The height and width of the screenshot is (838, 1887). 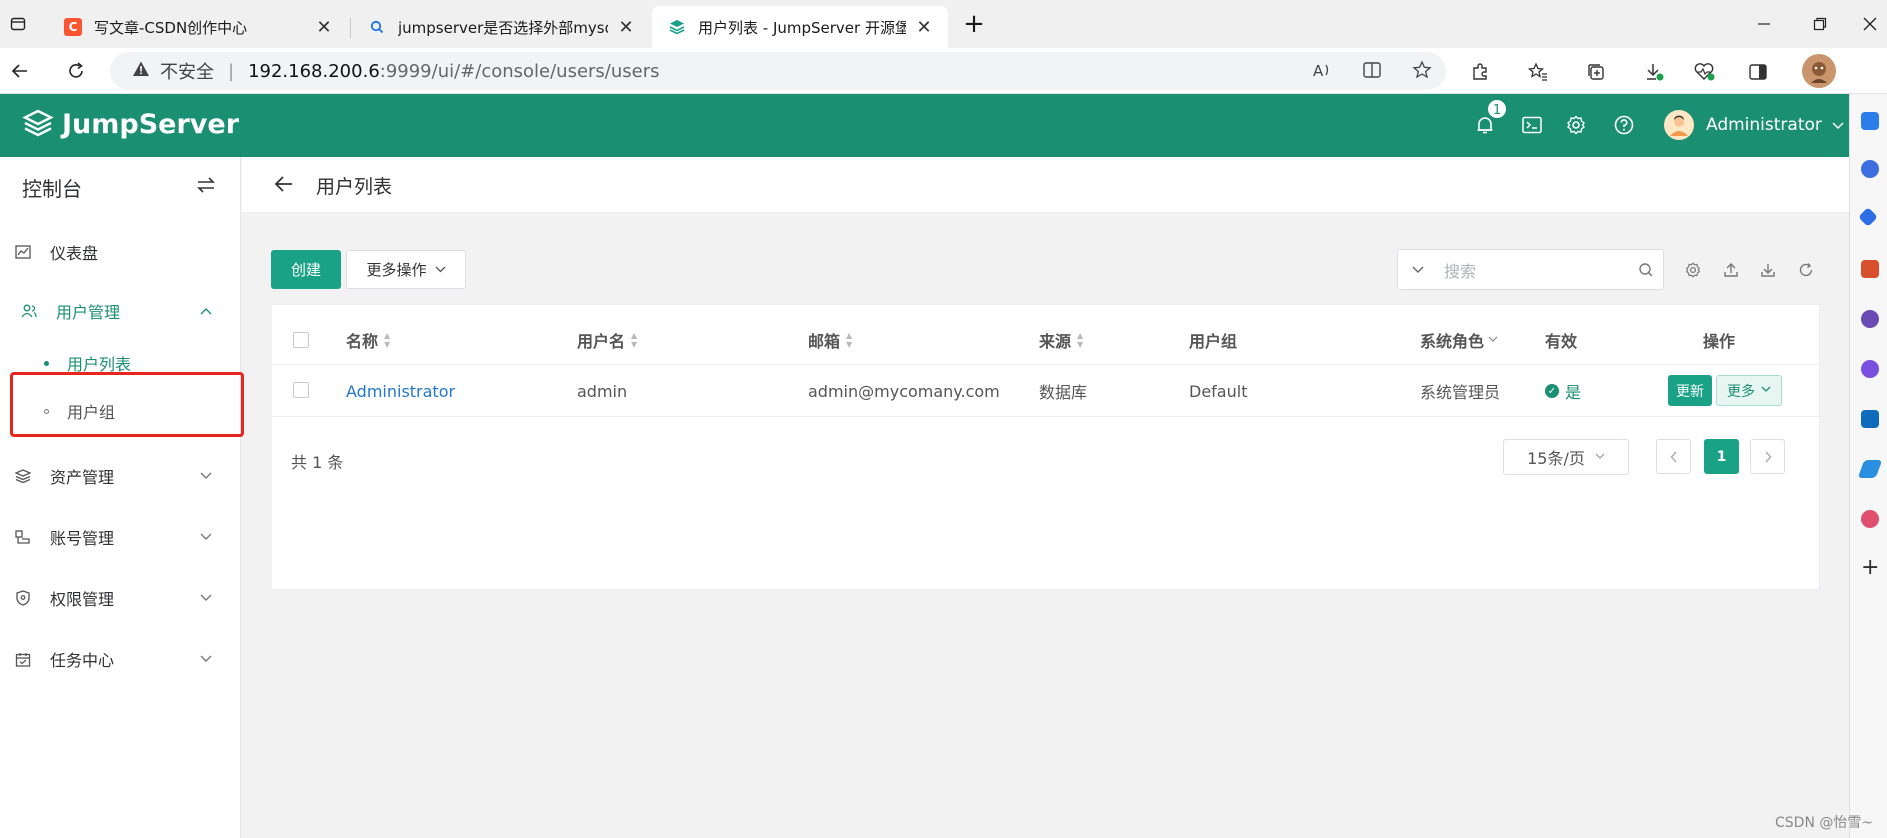 I want to click on search-filter-dropdown, so click(x=1418, y=270).